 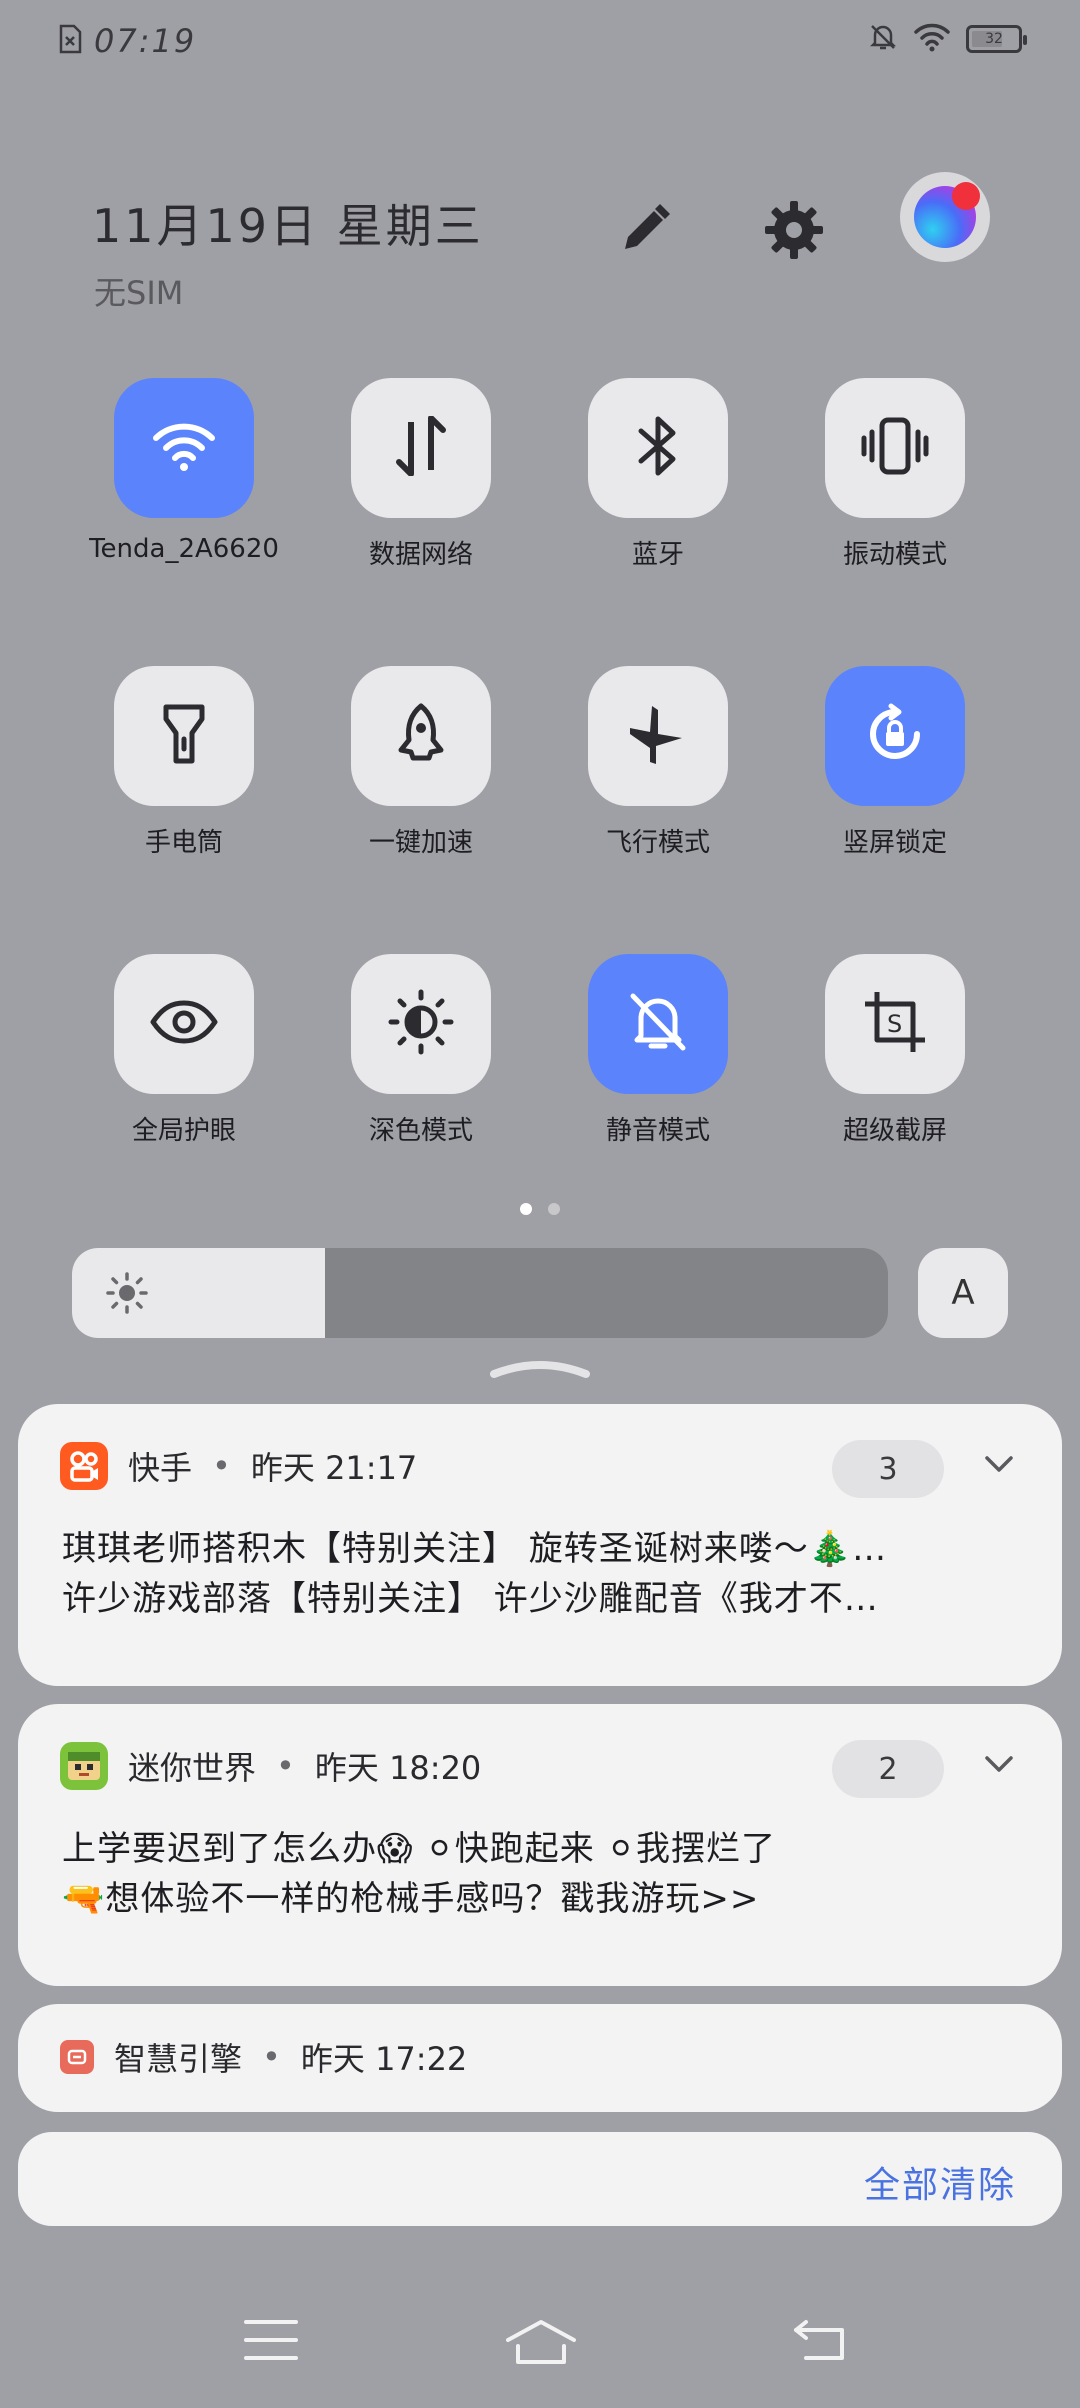 I want to click on avatar, so click(x=945, y=217).